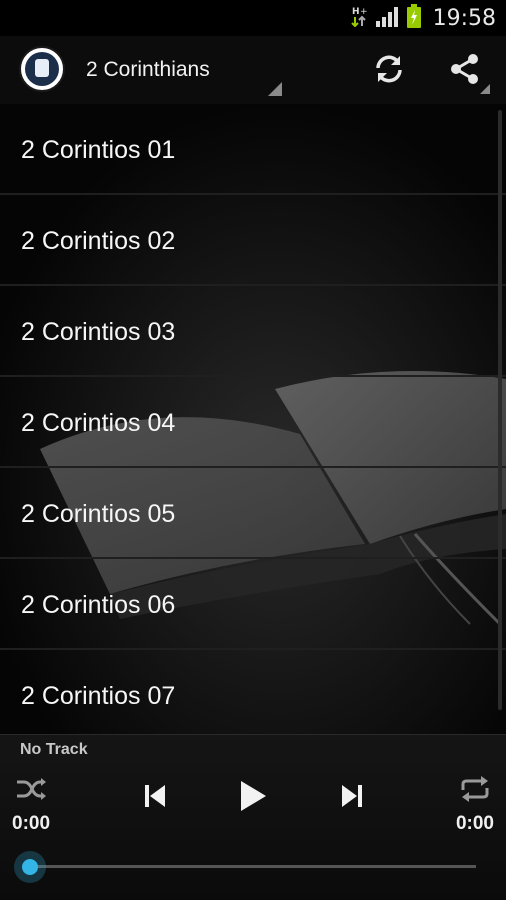 The width and height of the screenshot is (506, 900). Describe the element at coordinates (98, 332) in the screenshot. I see `list-item-label: 2 Corintios 03` at that location.